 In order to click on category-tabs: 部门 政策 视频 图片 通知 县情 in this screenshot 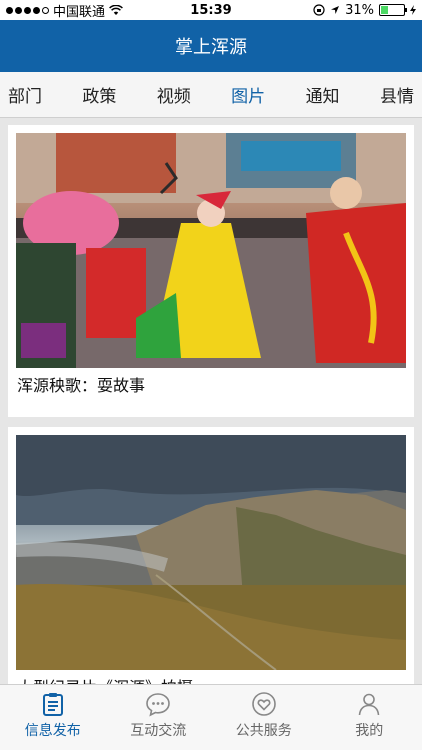, I will do `click(211, 95)`.